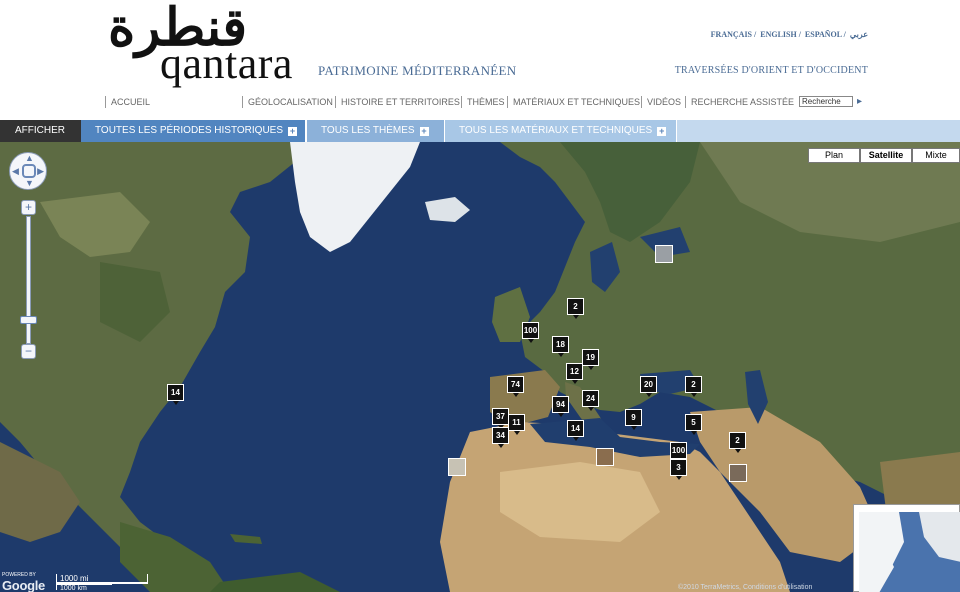  What do you see at coordinates (40, 171) in the screenshot?
I see `pan-right-icon: ▶` at bounding box center [40, 171].